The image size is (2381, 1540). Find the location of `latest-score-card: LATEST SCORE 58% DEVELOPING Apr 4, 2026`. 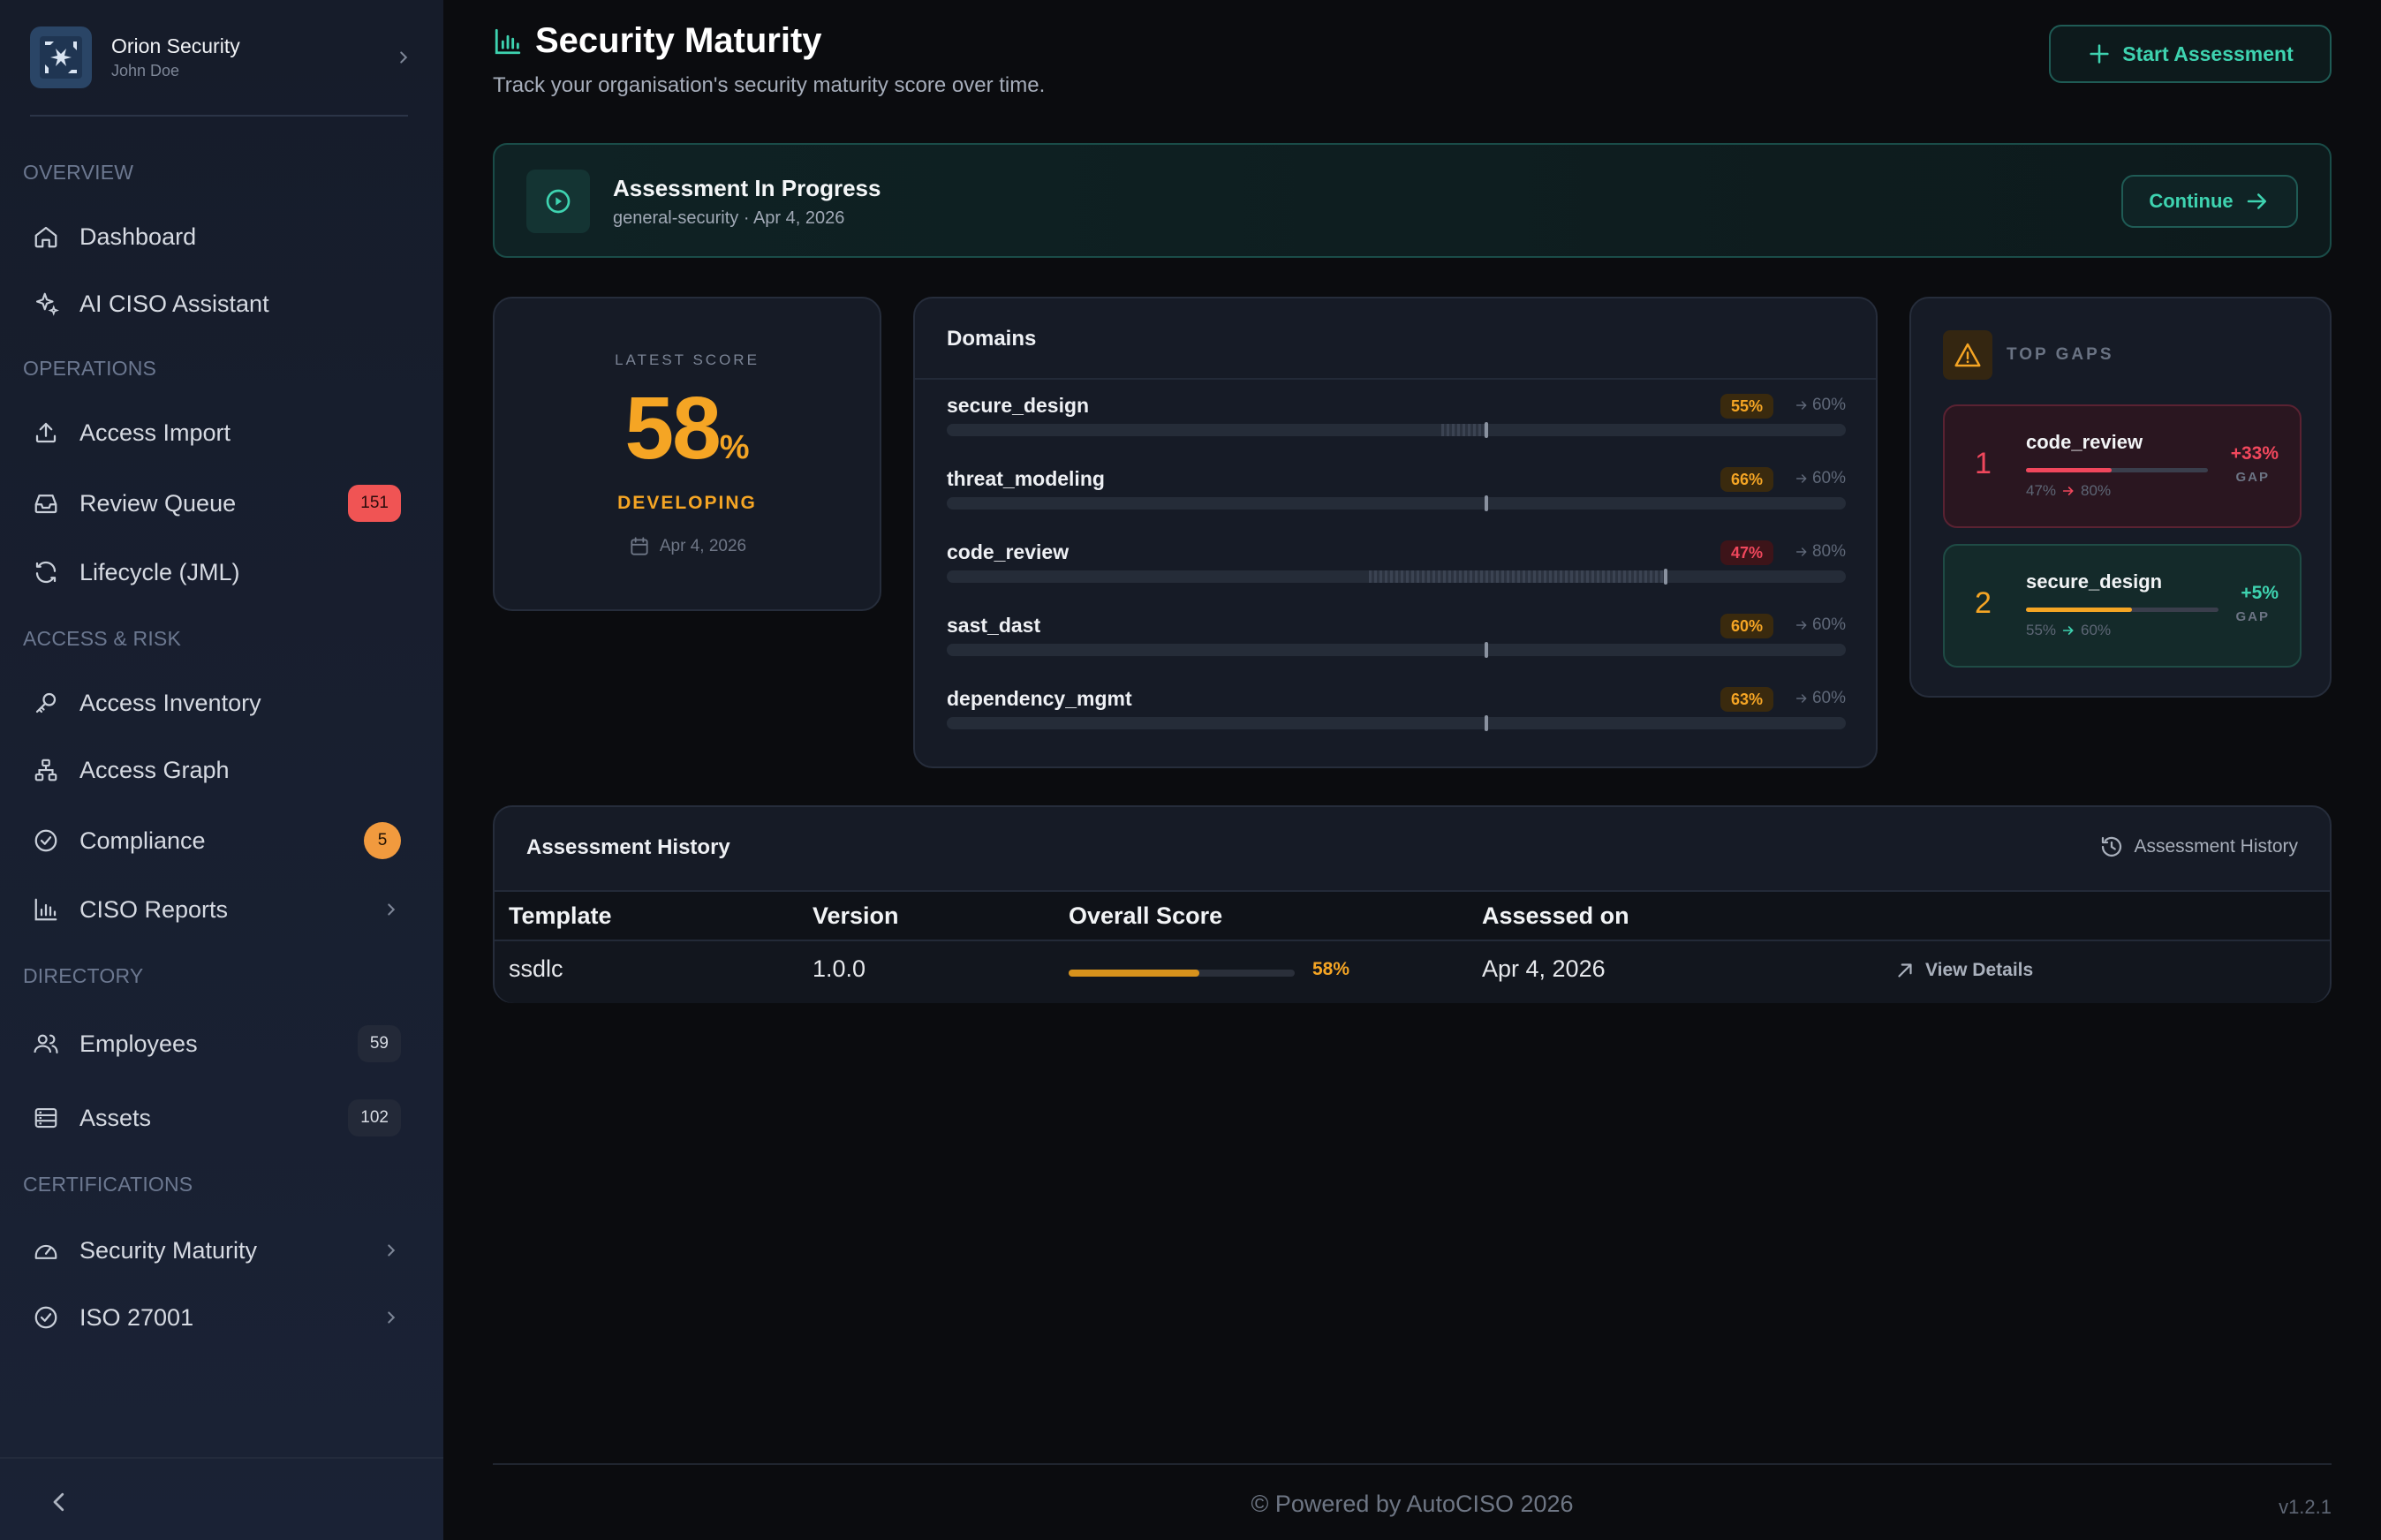

latest-score-card: LATEST SCORE 58% DEVELOPING Apr 4, 2026 is located at coordinates (687, 454).